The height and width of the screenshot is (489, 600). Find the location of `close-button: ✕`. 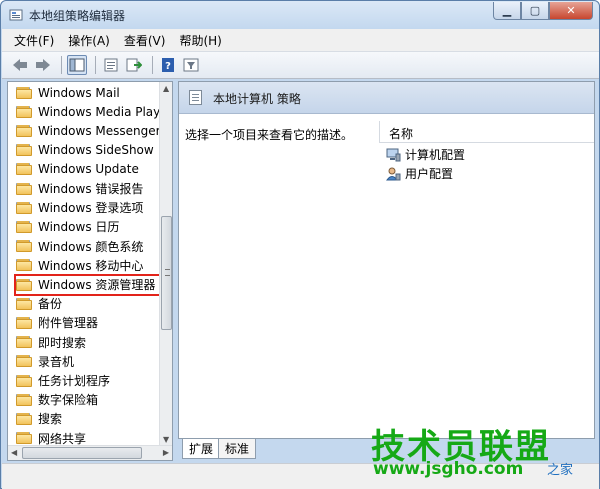

close-button: ✕ is located at coordinates (571, 11).